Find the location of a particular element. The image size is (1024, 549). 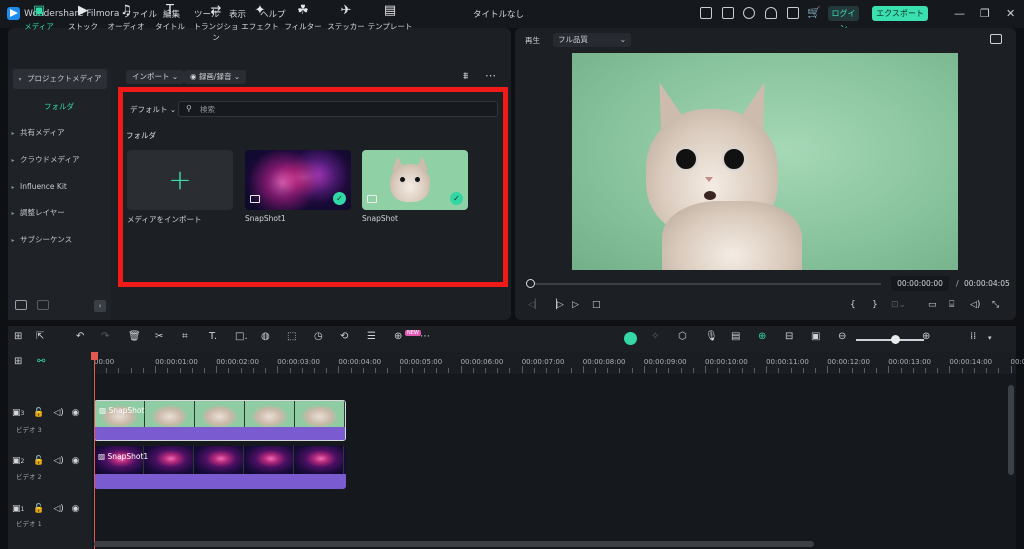

color-palette-icon: ◍ is located at coordinates (265, 336).